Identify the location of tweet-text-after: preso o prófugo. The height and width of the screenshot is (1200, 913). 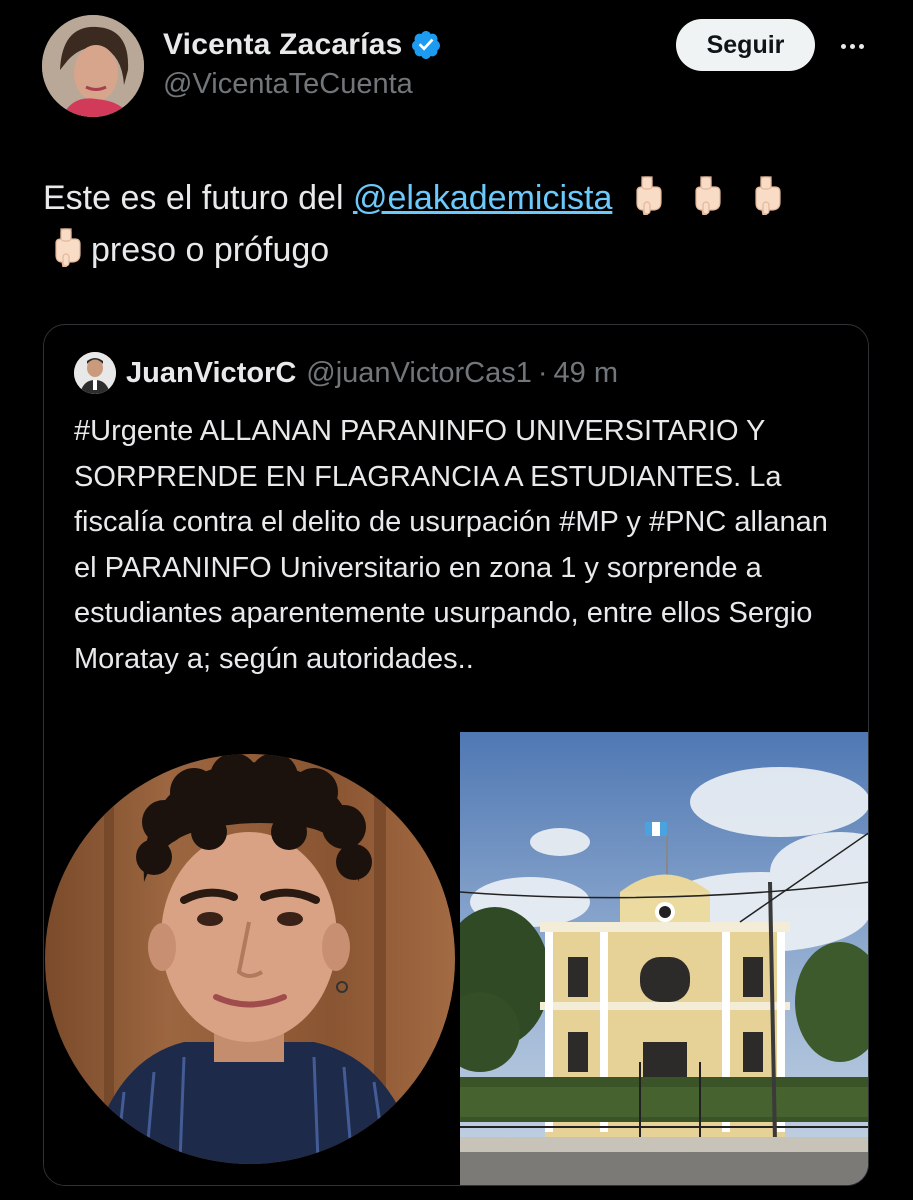
(210, 250).